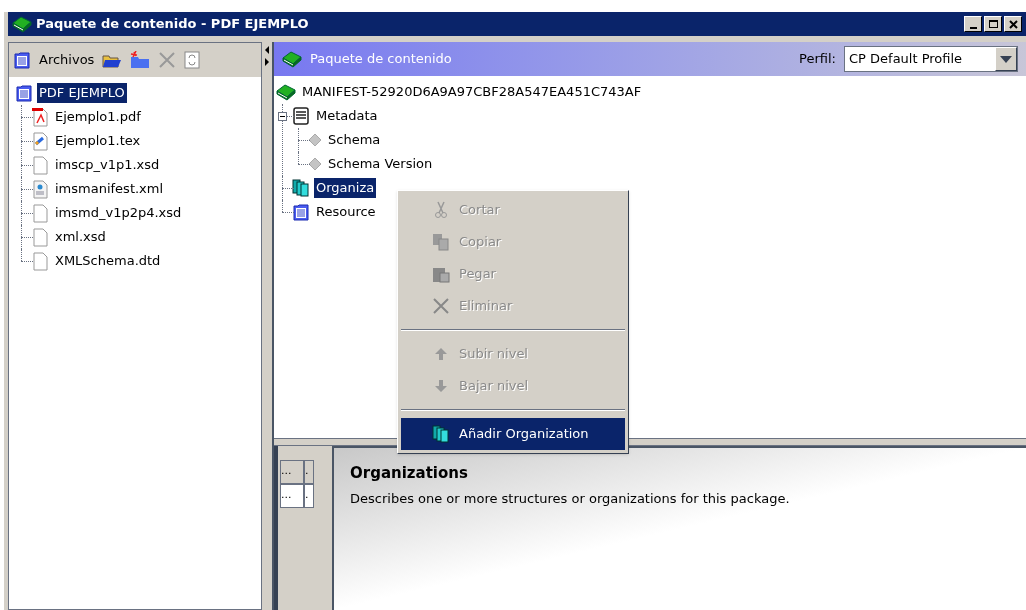 Image resolution: width=1026 pixels, height=610 pixels. I want to click on collapse-right-icon, so click(267, 62).